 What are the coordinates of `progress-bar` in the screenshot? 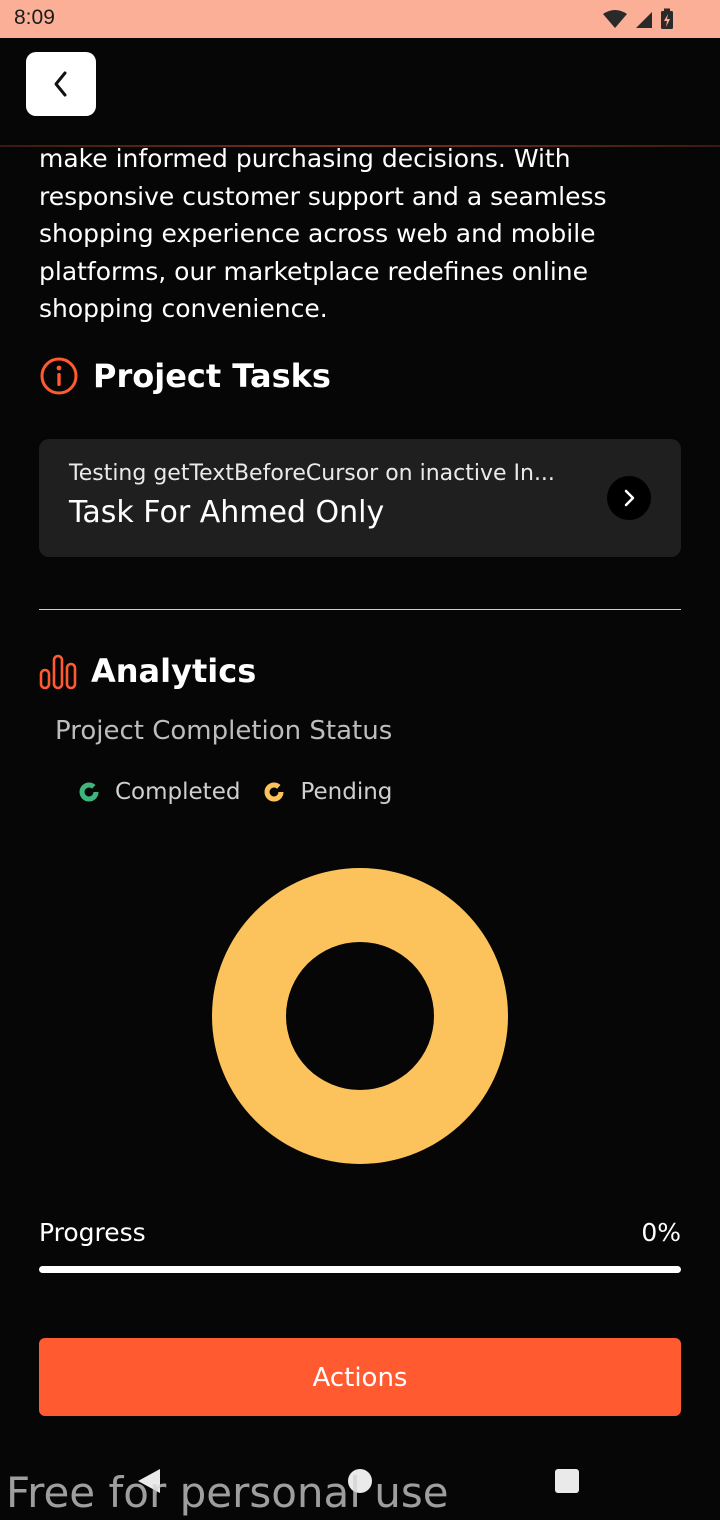 It's located at (360, 1269).